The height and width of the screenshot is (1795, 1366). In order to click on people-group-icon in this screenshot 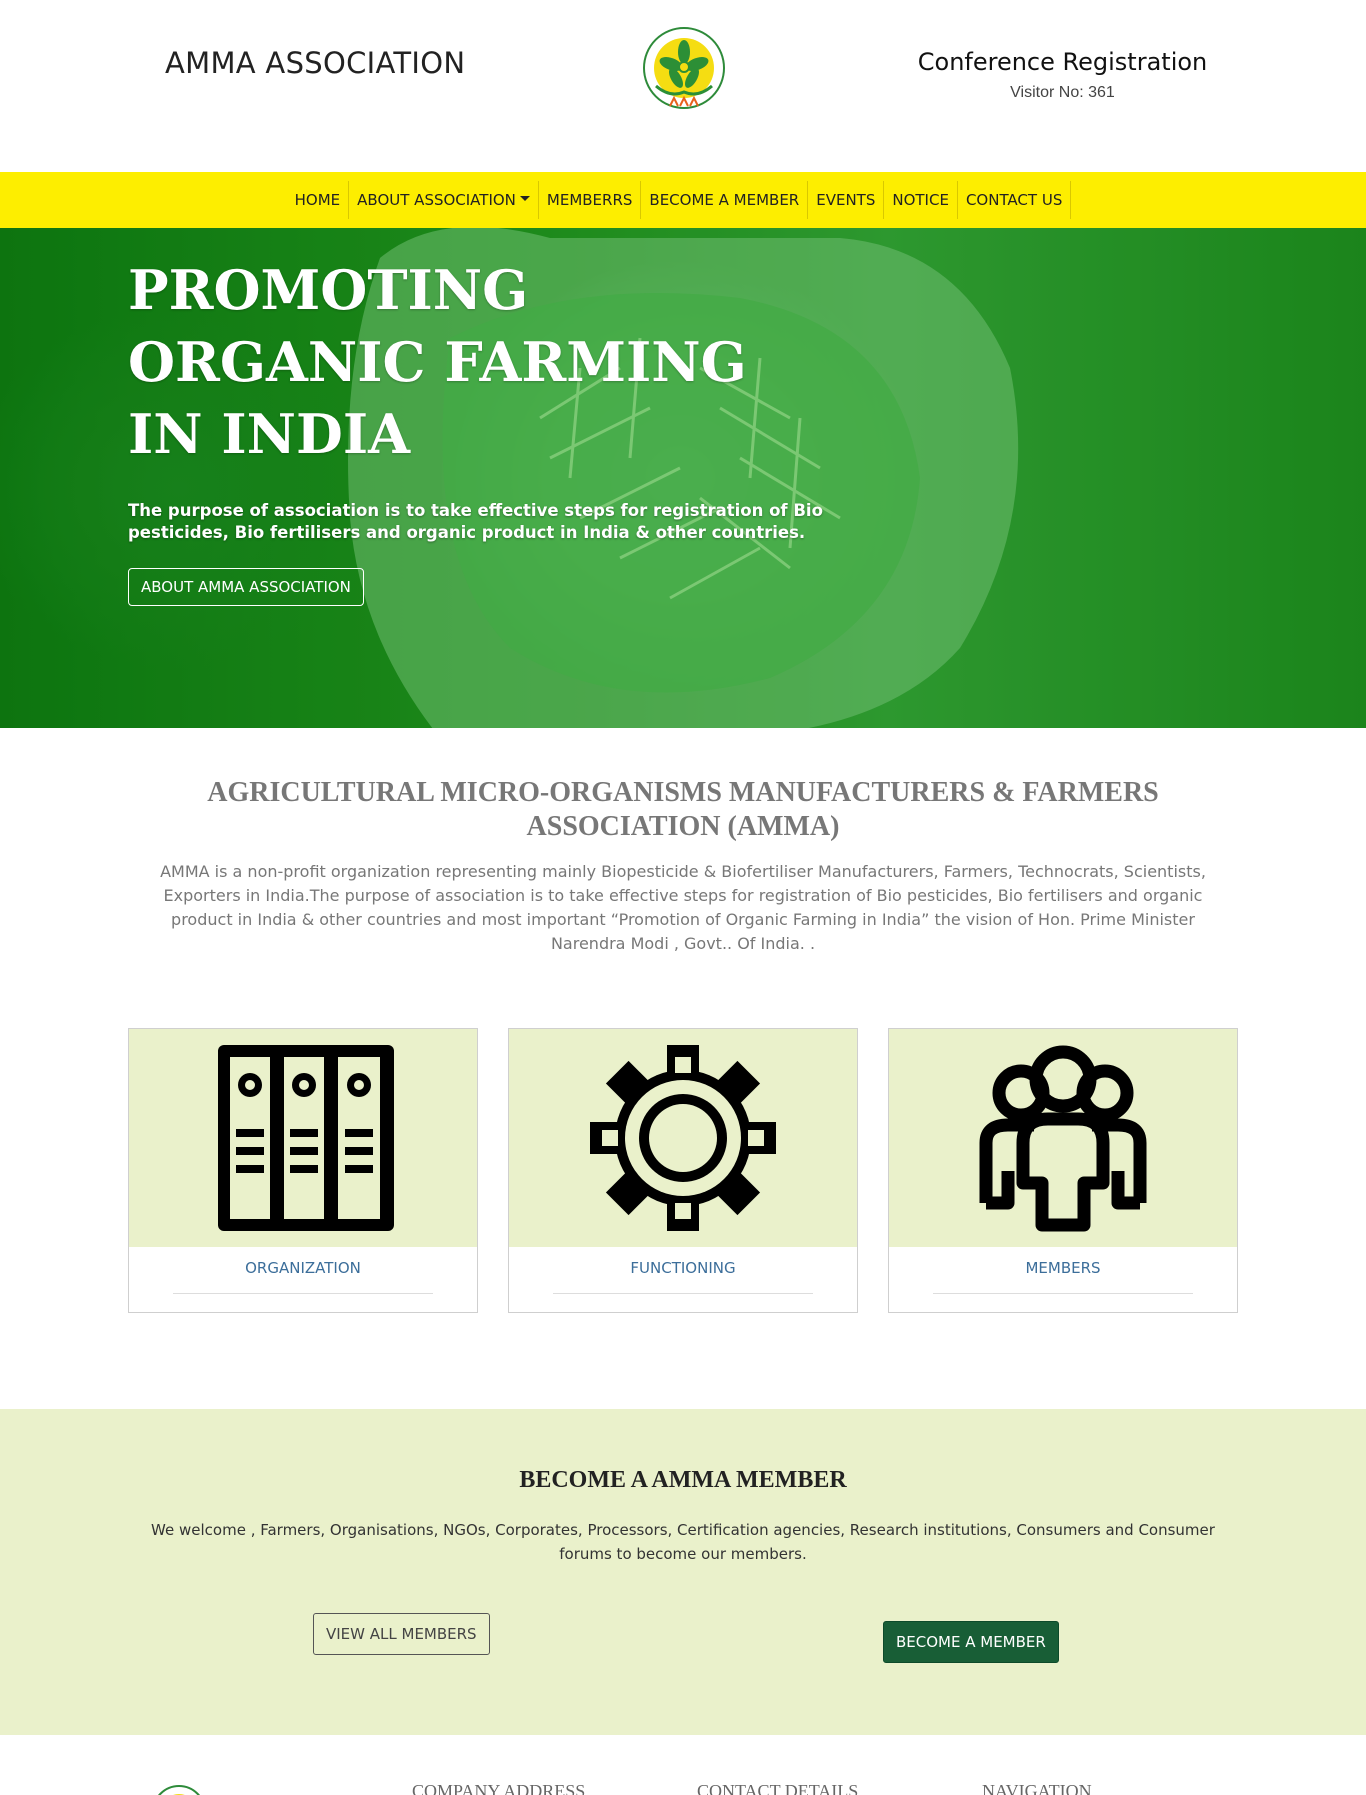, I will do `click(1063, 1138)`.